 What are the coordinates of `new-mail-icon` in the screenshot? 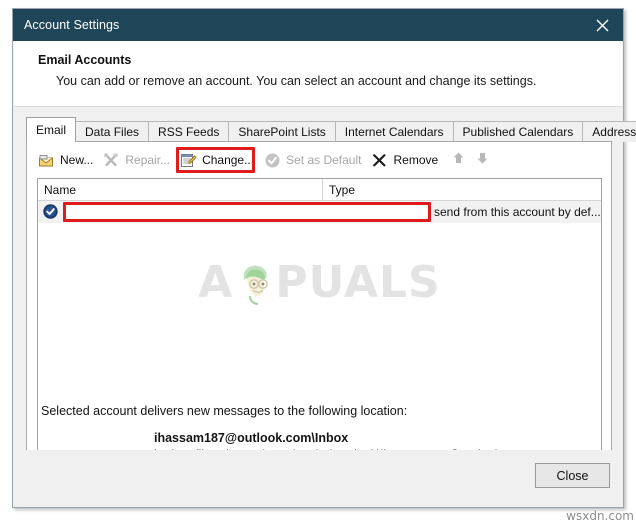 It's located at (46, 160).